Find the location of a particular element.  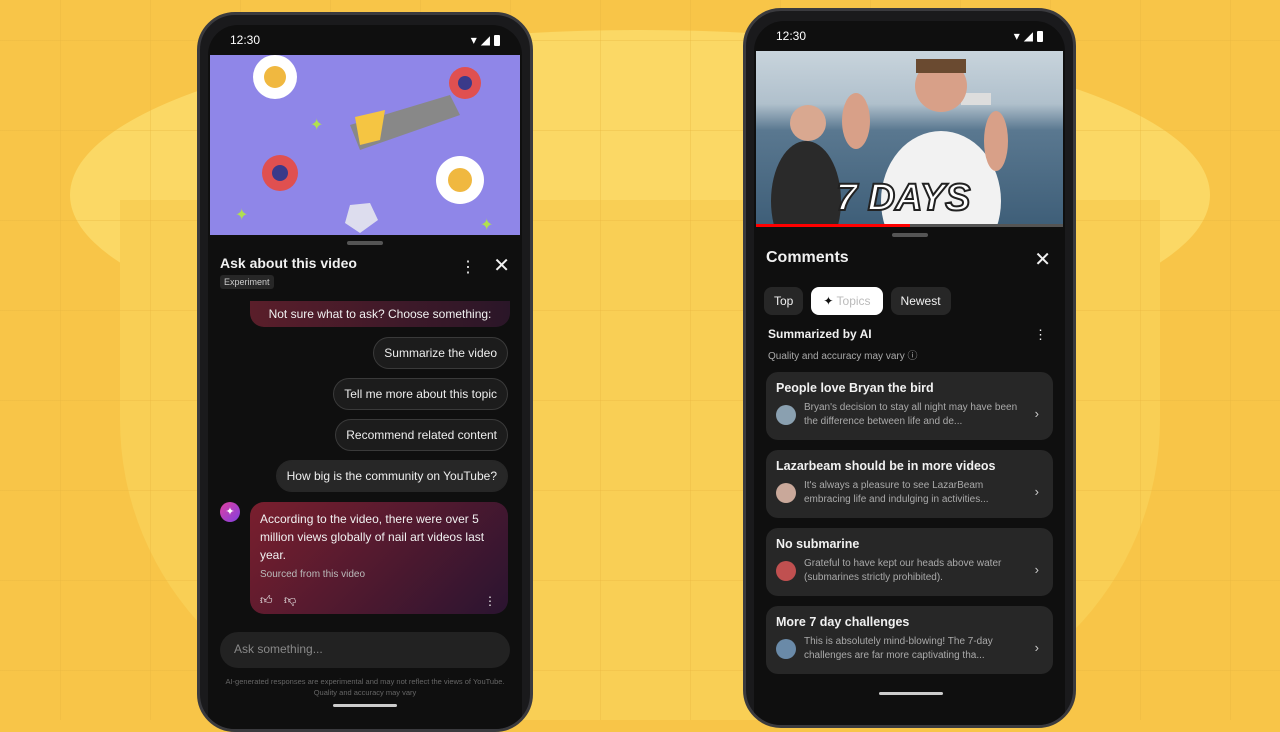

video-player: ✦ ✦ ✦ is located at coordinates (365, 145).